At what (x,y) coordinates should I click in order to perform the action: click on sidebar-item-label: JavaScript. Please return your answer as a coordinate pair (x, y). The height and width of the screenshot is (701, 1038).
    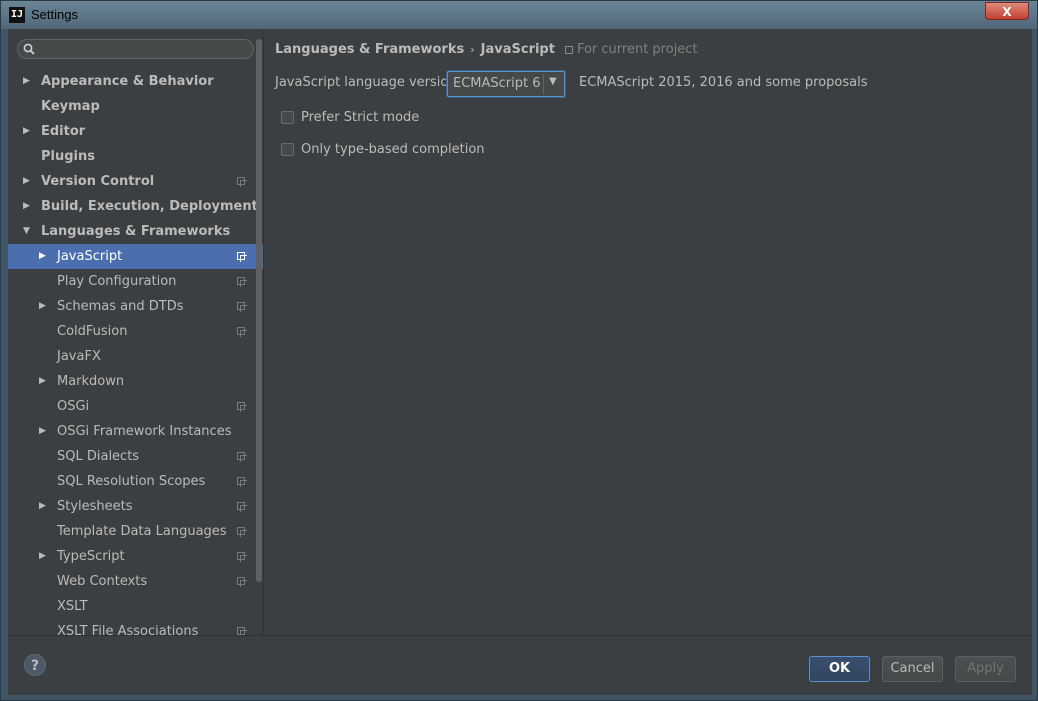
    Looking at the image, I should click on (90, 256).